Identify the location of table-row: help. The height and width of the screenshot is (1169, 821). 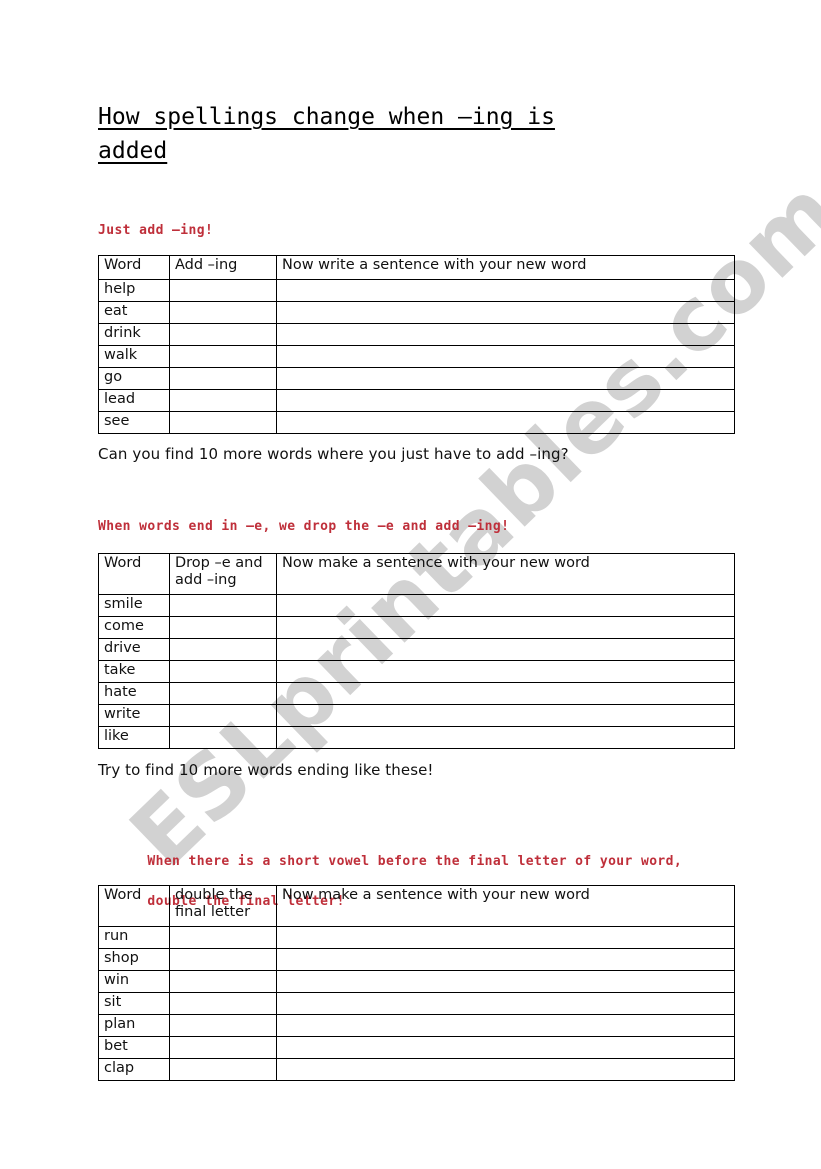
(416, 290).